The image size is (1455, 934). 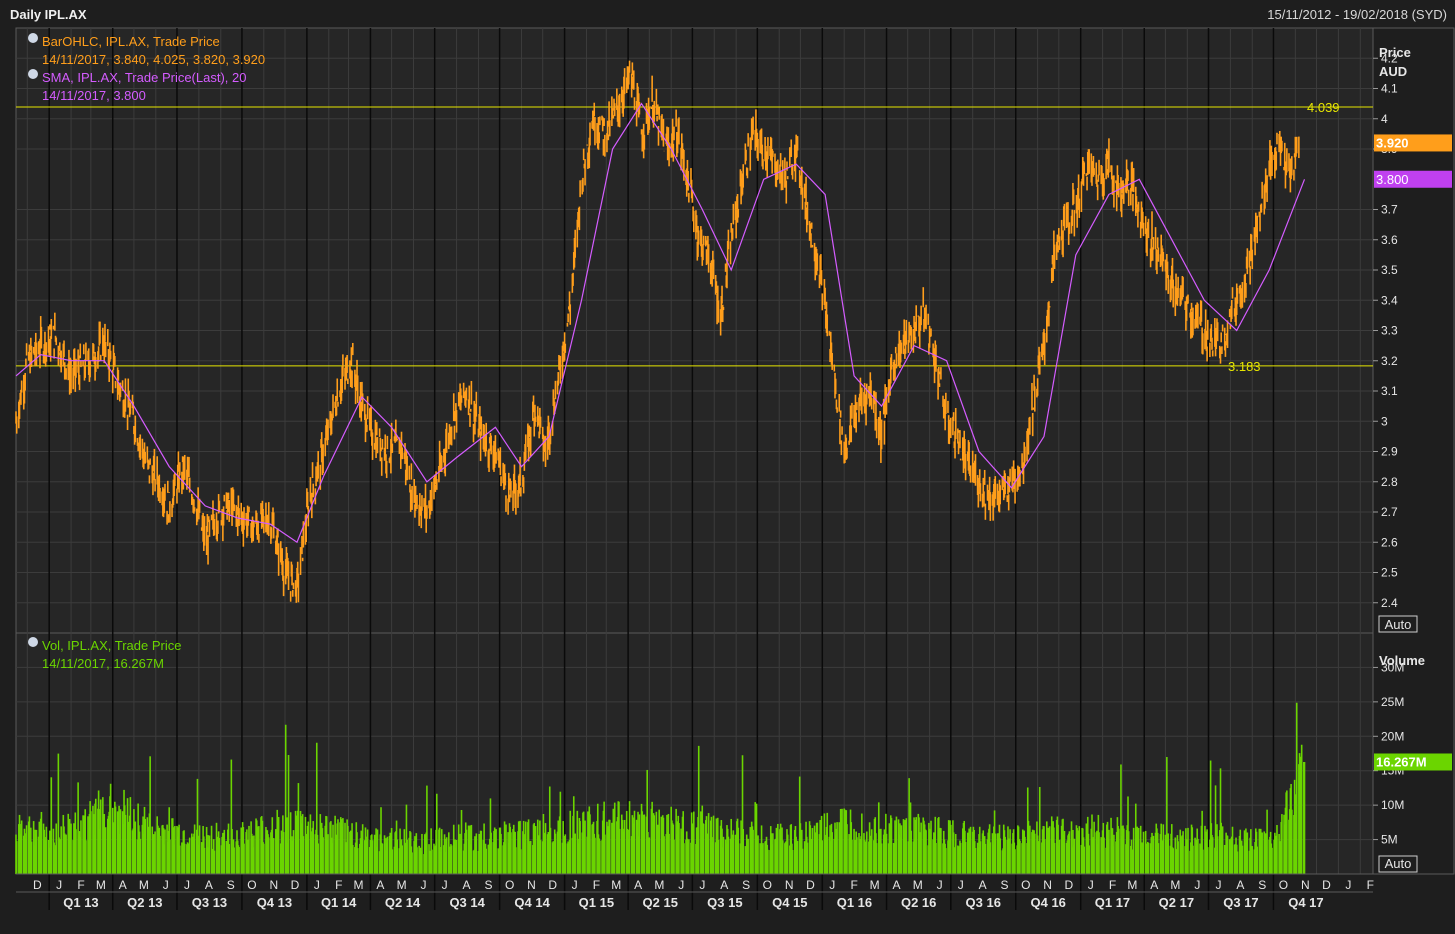 I want to click on quarter-tick-label: Q1 15, so click(x=596, y=902).